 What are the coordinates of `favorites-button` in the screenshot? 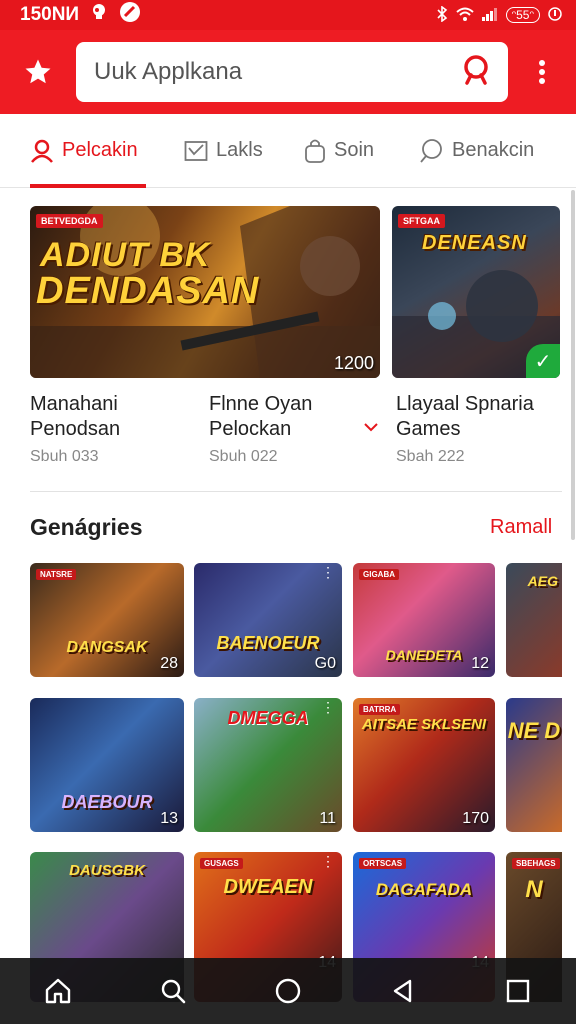 It's located at (38, 72).